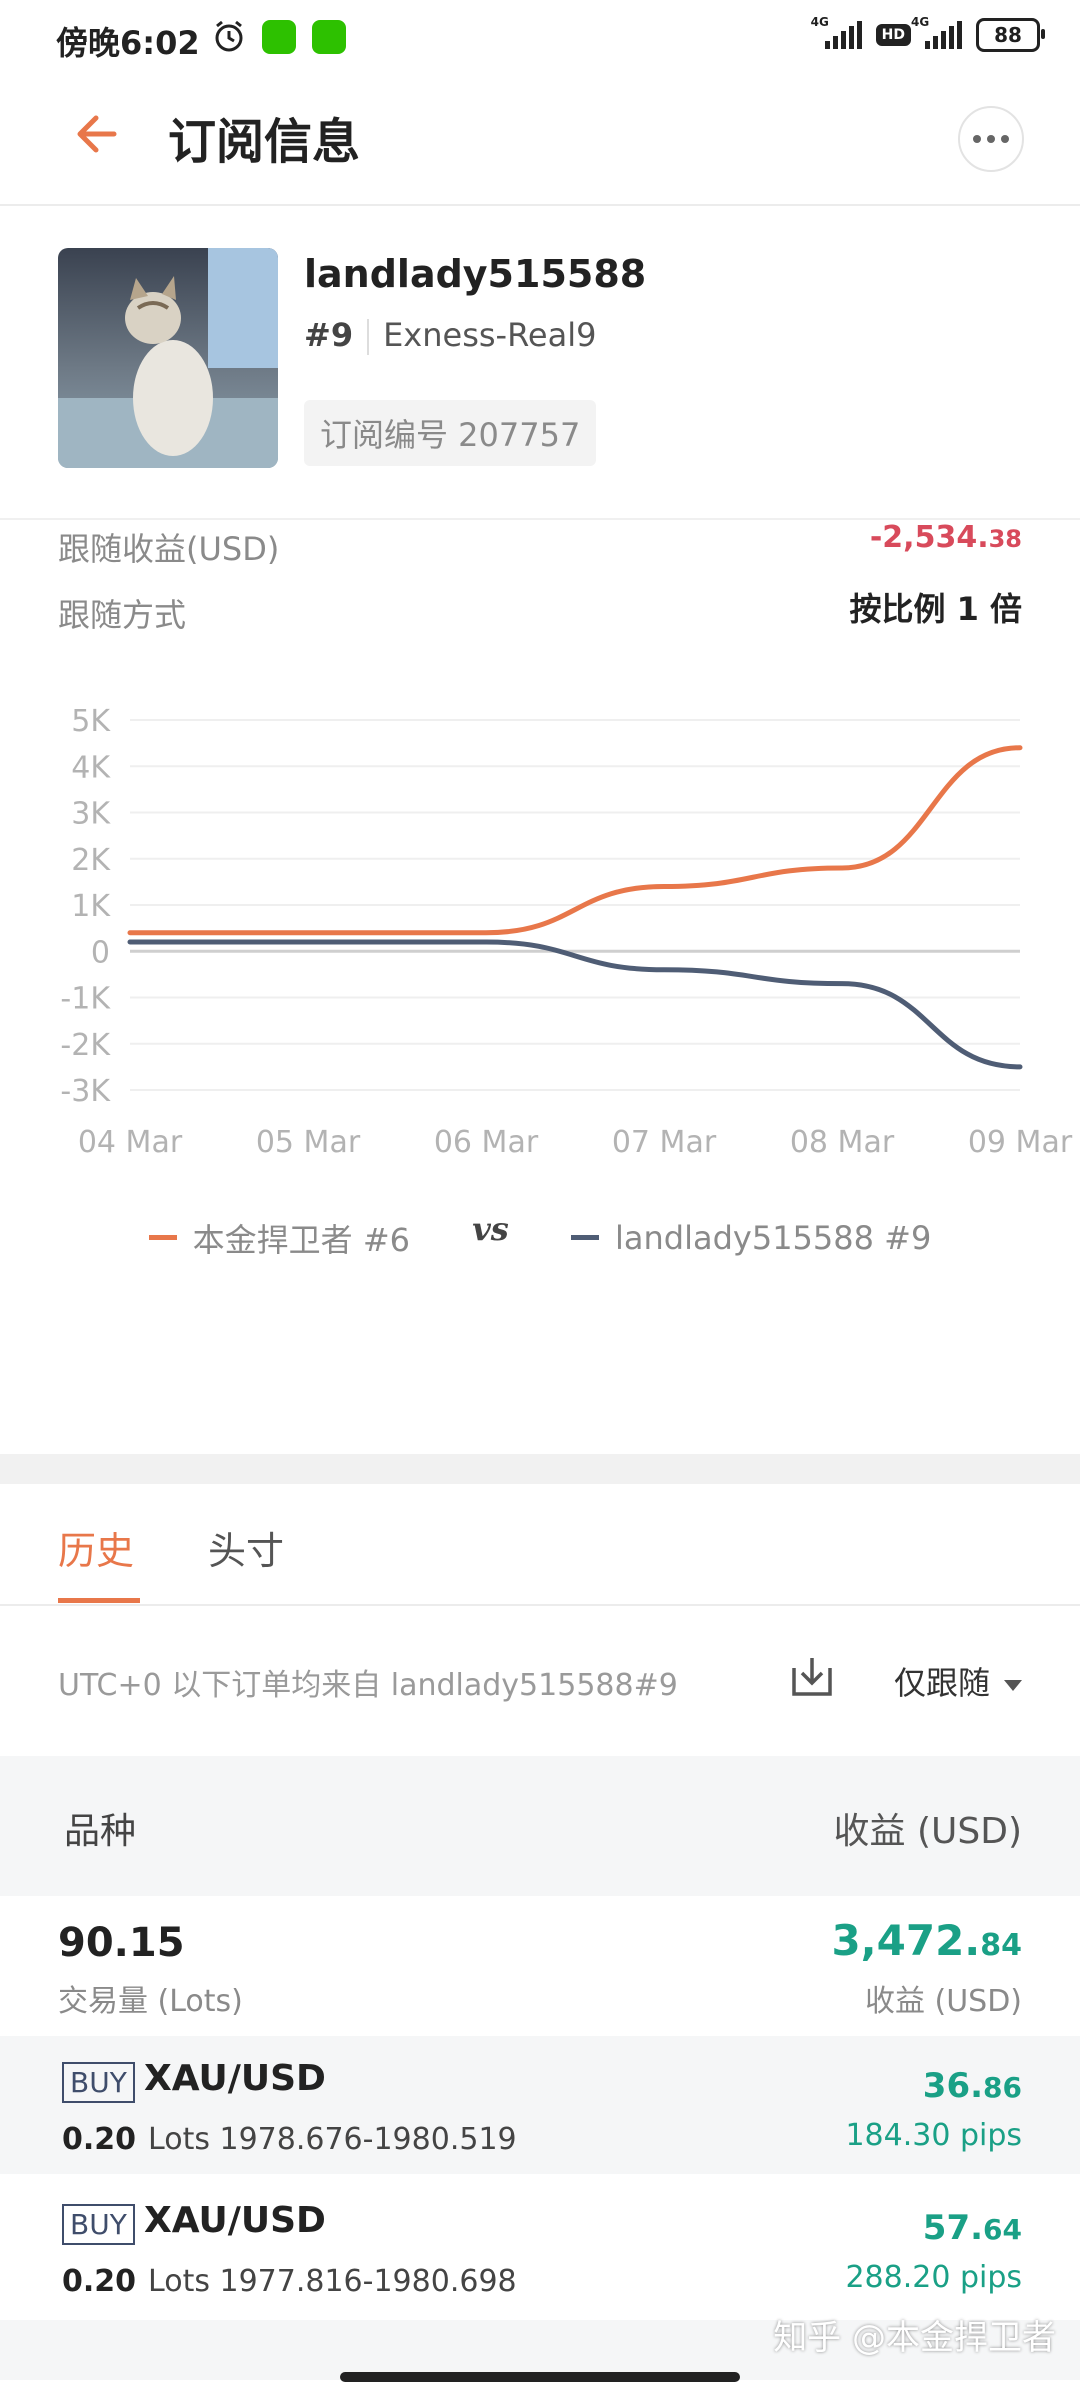 This screenshot has height=2400, width=1080. Describe the element at coordinates (953, 2086) in the screenshot. I see `trade-profit-main: 36.` at that location.